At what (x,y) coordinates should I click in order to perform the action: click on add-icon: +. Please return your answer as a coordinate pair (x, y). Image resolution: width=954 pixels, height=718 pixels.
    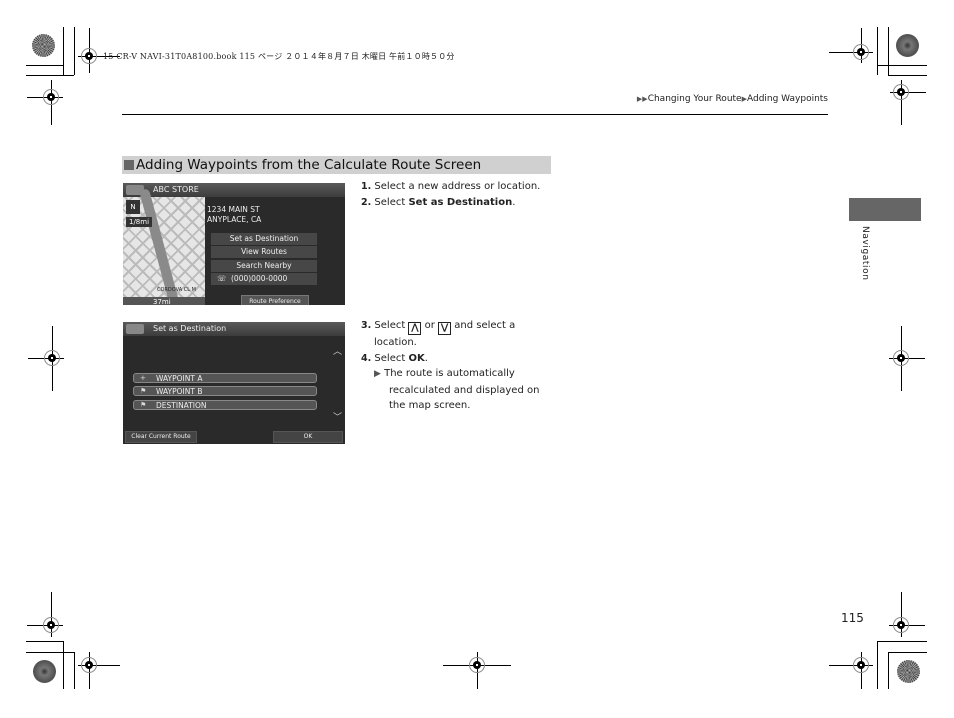
    Looking at the image, I should click on (143, 378).